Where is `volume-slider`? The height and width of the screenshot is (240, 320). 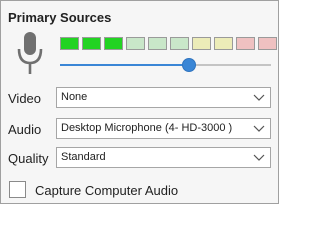 volume-slider is located at coordinates (165, 65).